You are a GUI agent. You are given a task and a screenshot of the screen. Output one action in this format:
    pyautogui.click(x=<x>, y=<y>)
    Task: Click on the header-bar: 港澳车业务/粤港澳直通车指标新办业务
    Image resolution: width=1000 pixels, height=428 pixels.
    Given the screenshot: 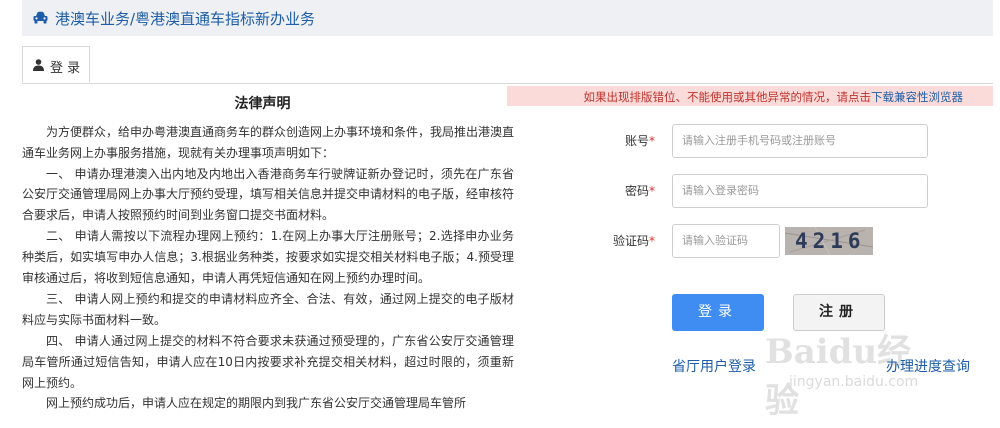 What is the action you would take?
    pyautogui.click(x=507, y=18)
    